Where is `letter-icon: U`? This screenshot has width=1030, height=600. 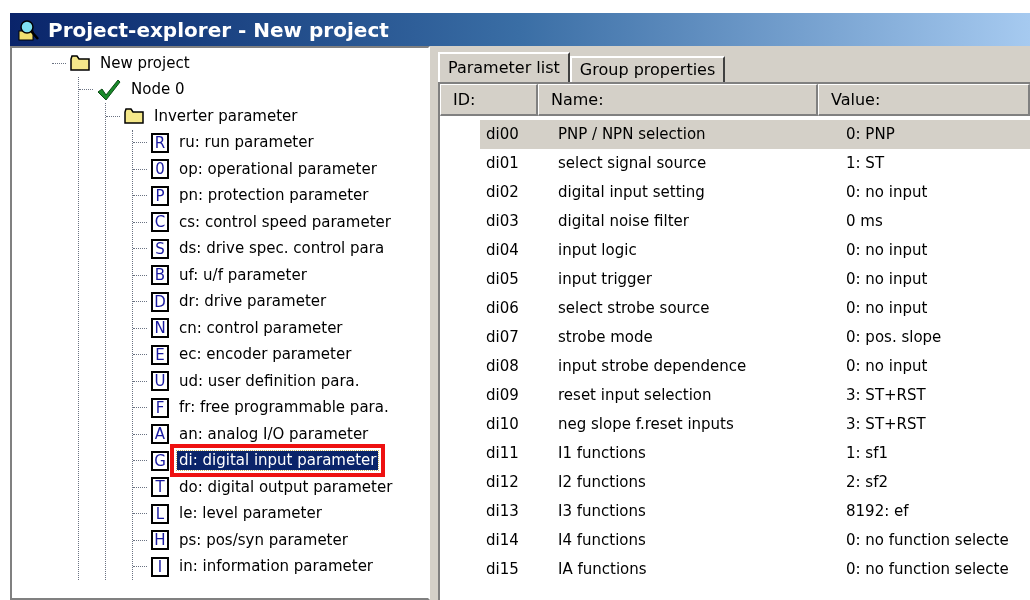 letter-icon: U is located at coordinates (160, 381).